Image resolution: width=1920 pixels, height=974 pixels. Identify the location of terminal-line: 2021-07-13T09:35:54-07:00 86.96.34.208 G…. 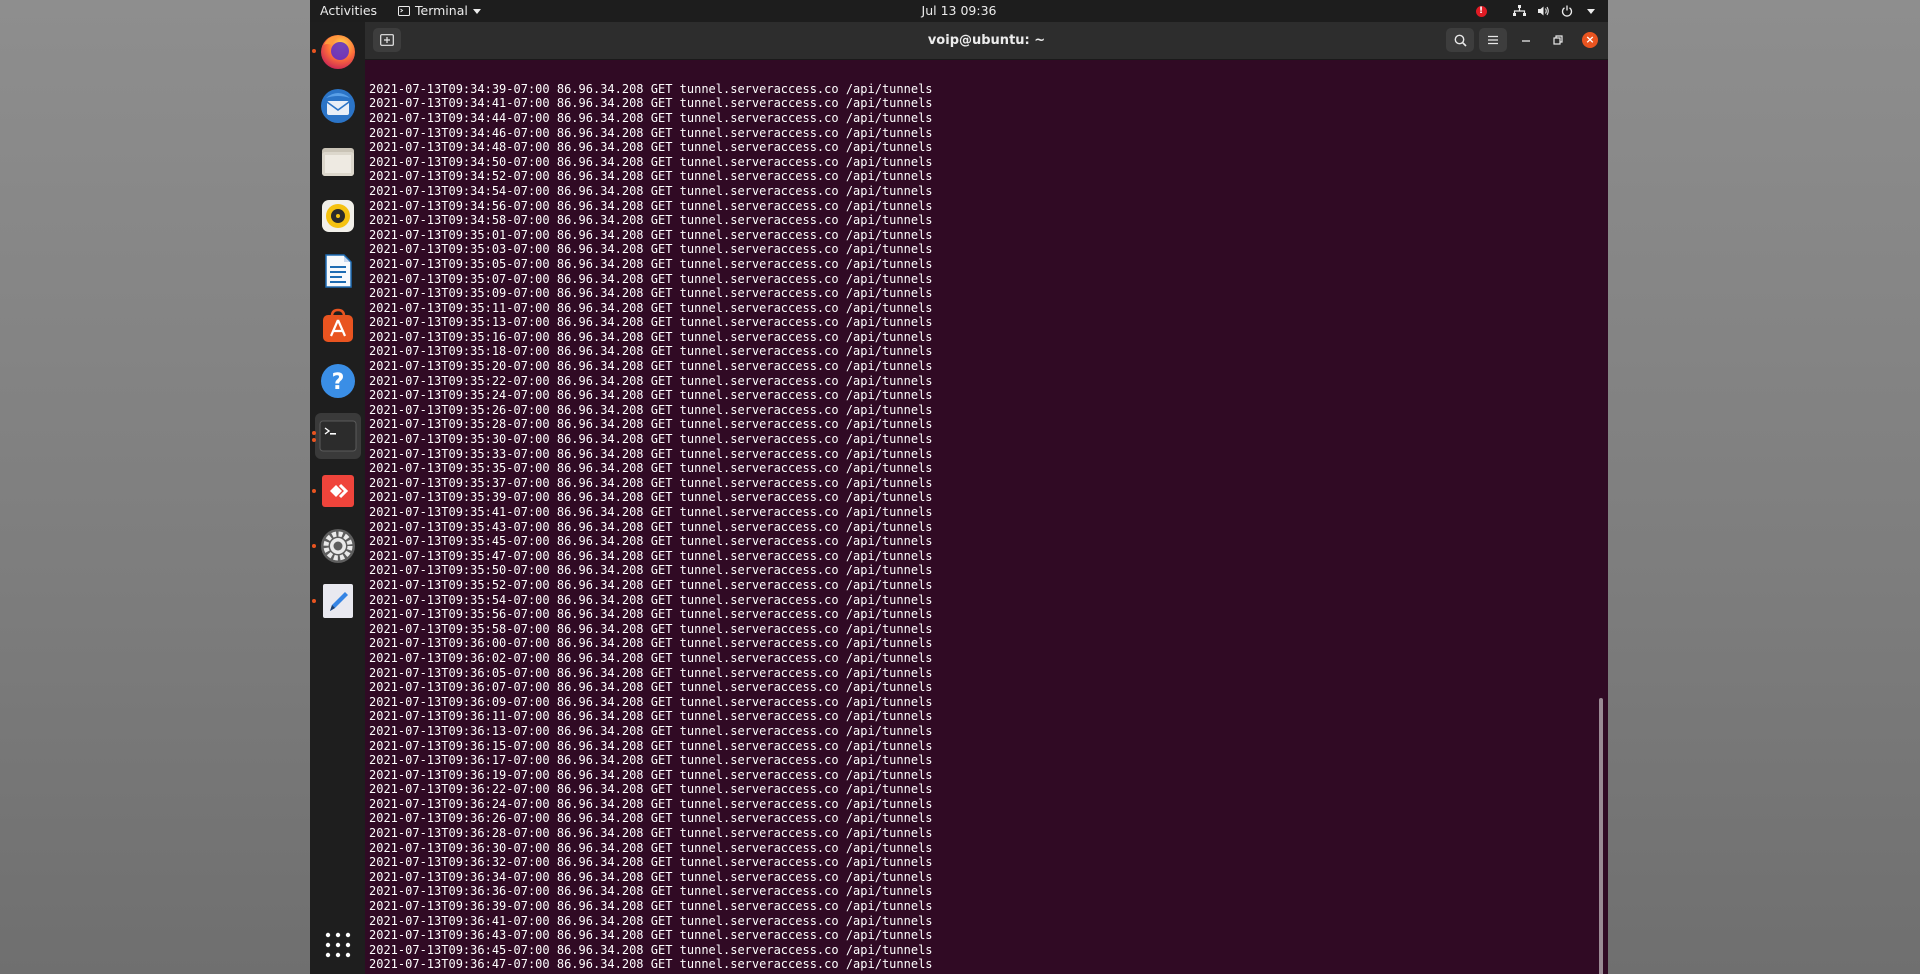
(651, 599).